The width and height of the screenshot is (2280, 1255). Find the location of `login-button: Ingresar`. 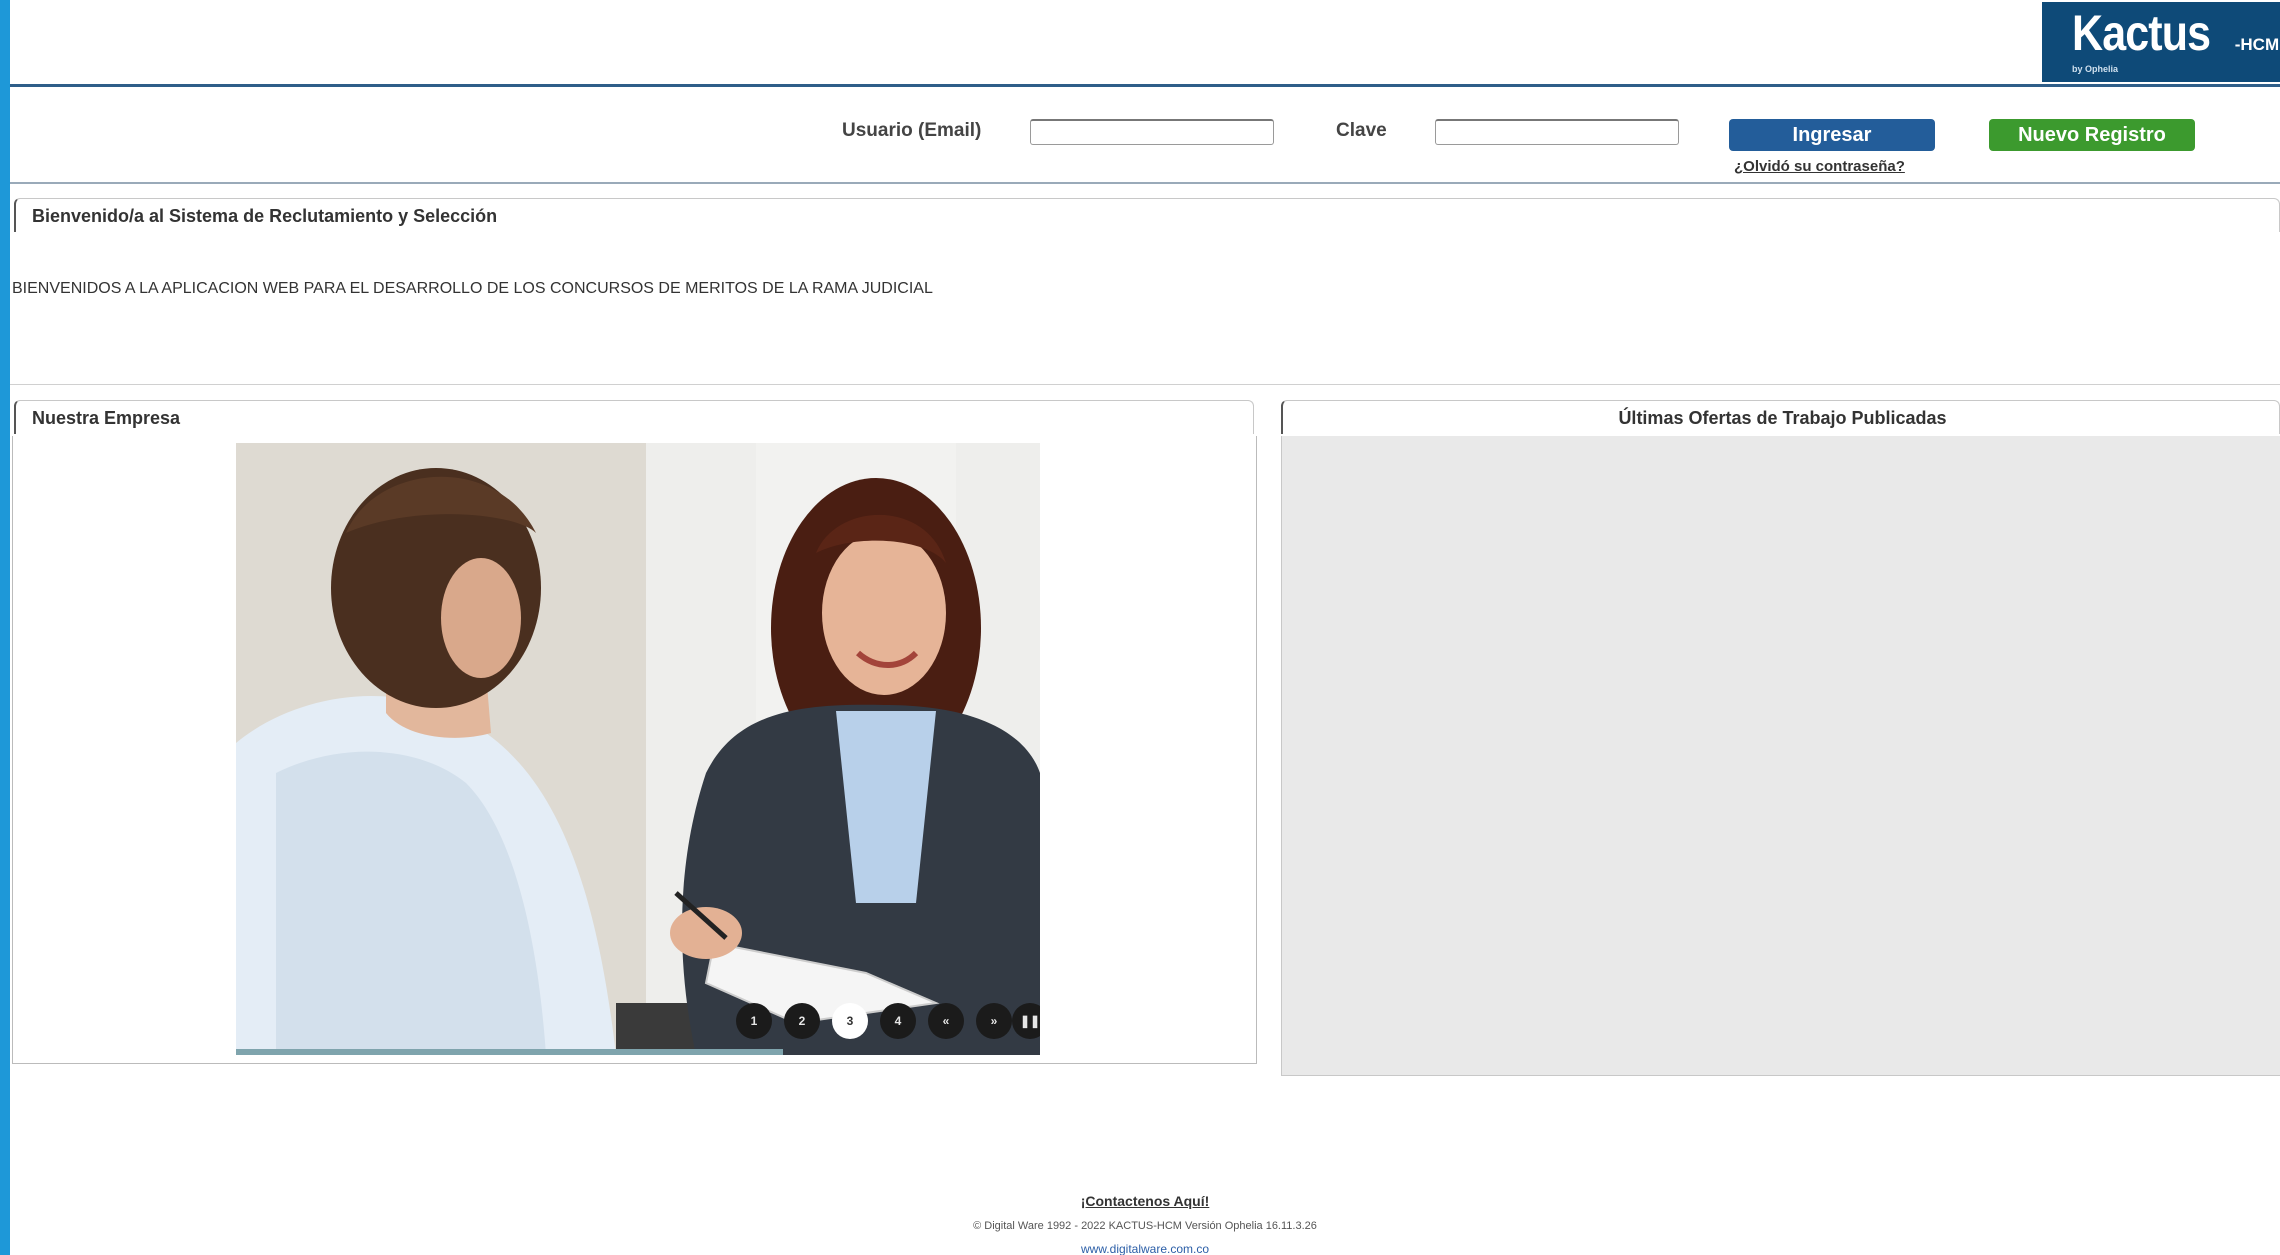

login-button: Ingresar is located at coordinates (1832, 135).